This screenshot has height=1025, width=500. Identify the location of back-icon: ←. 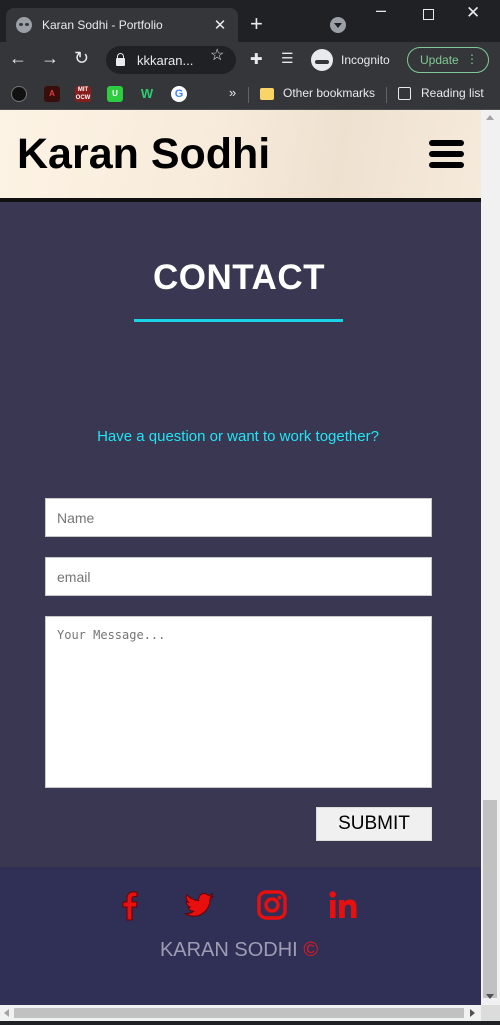
(18, 58).